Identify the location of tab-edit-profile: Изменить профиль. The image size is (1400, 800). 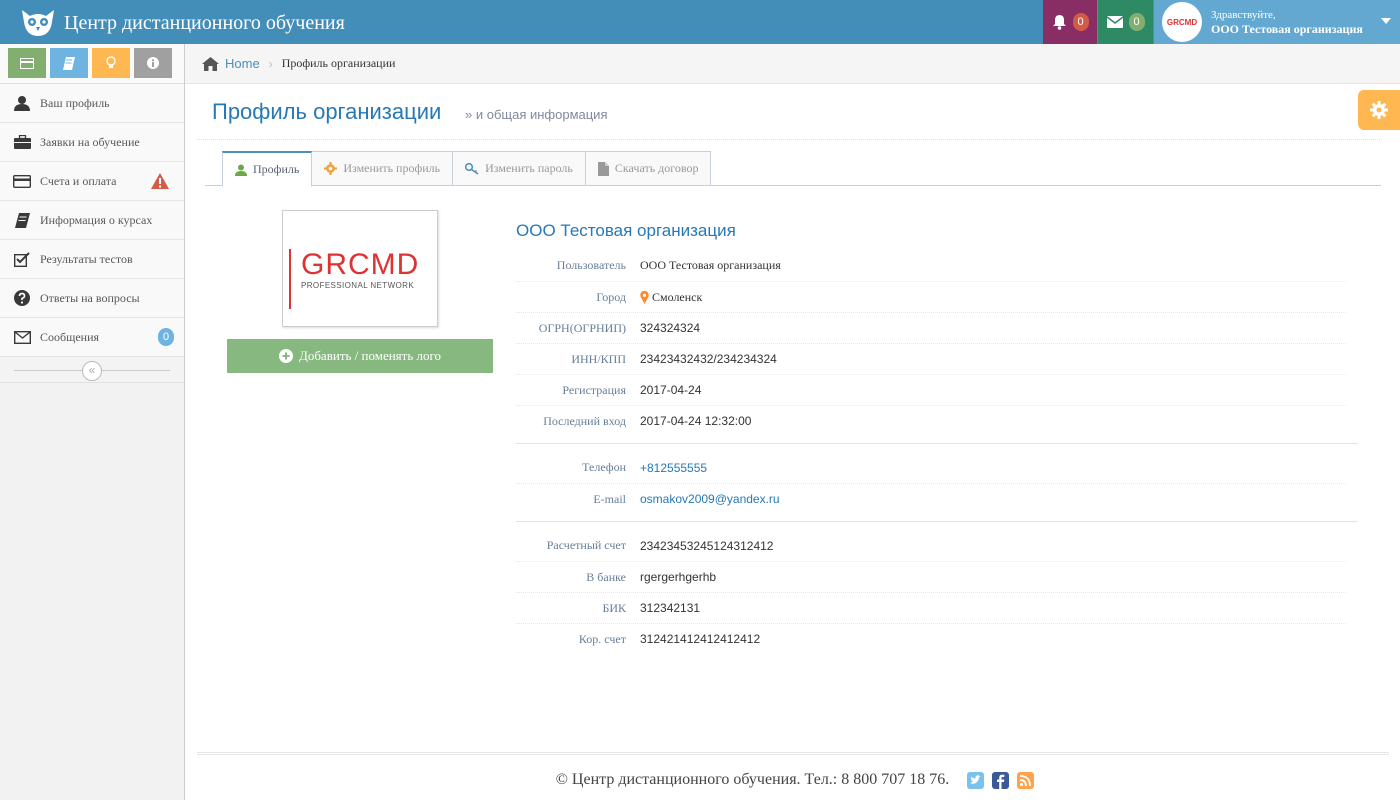
(383, 168).